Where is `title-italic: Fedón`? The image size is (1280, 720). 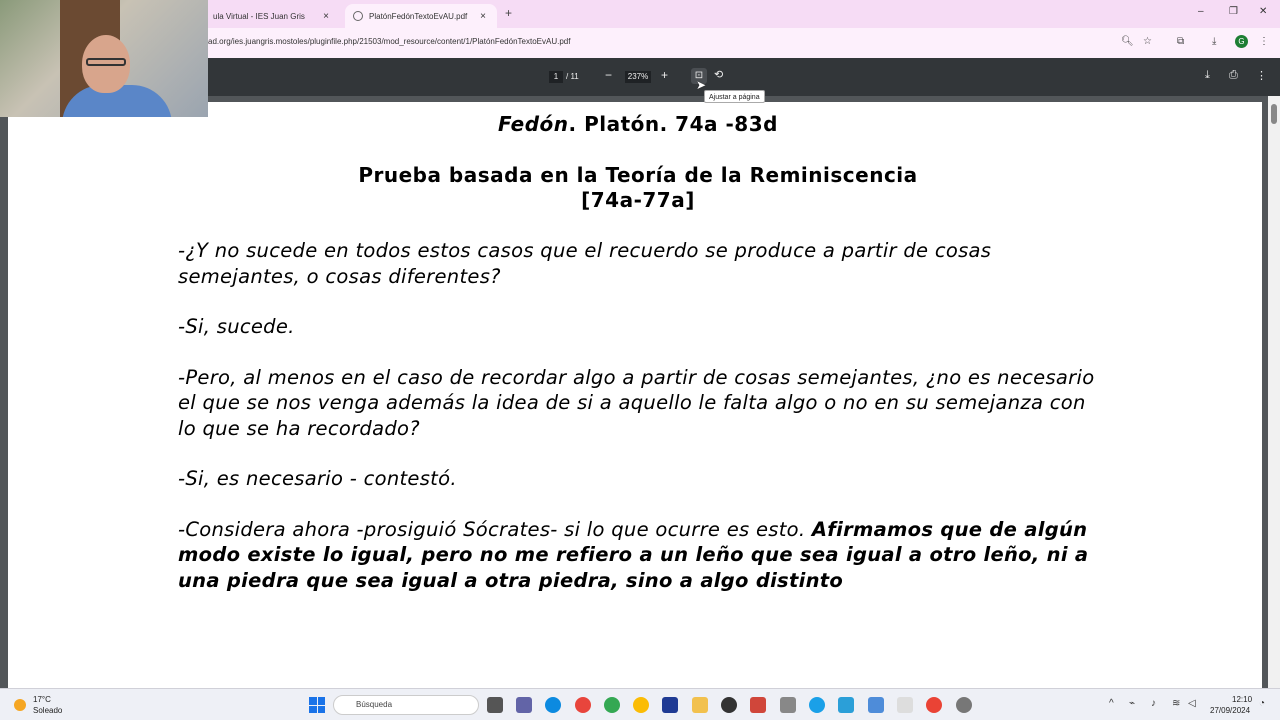 title-italic: Fedón is located at coordinates (533, 124).